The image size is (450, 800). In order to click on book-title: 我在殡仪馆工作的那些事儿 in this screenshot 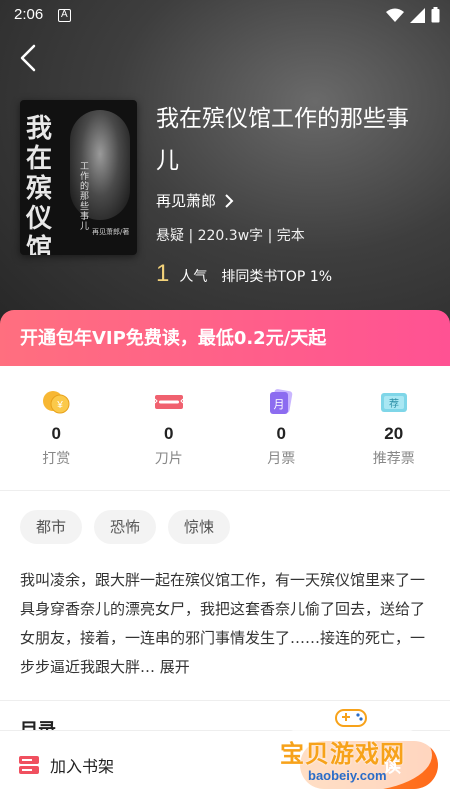, I will do `click(282, 140)`.